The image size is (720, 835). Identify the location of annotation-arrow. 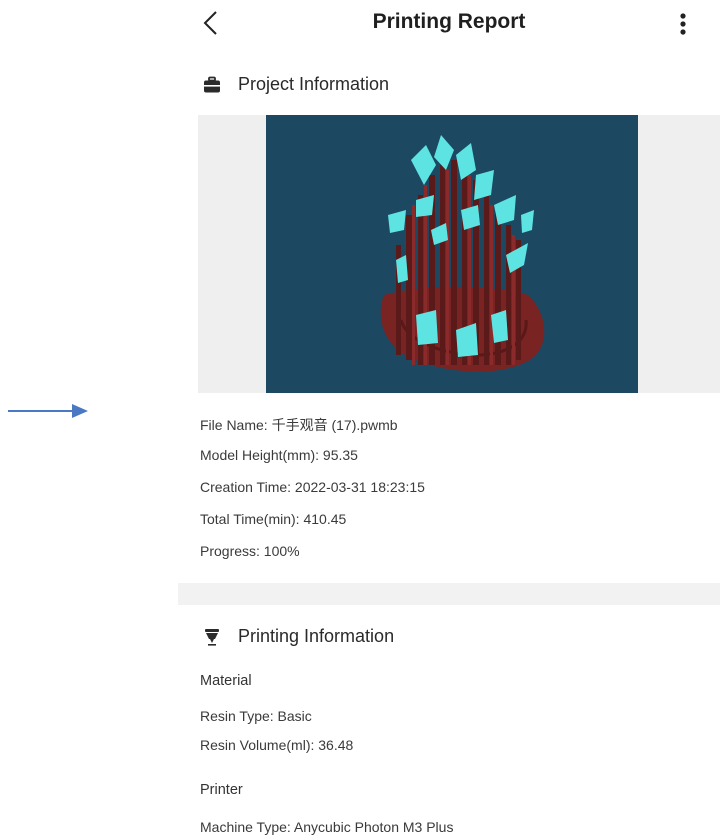
(48, 411).